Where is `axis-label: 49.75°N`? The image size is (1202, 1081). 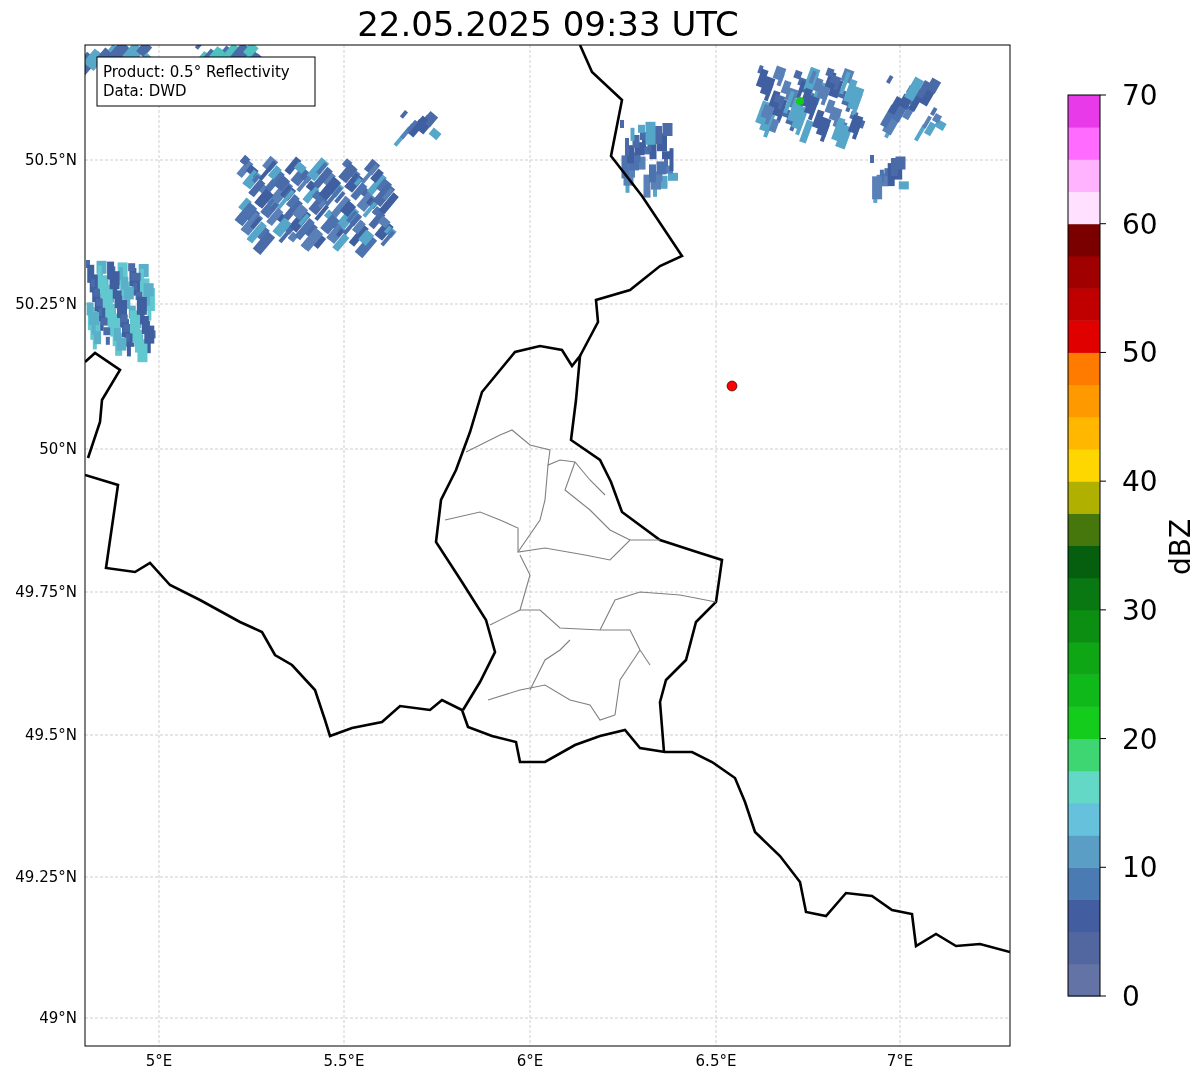
axis-label: 49.75°N is located at coordinates (46, 592).